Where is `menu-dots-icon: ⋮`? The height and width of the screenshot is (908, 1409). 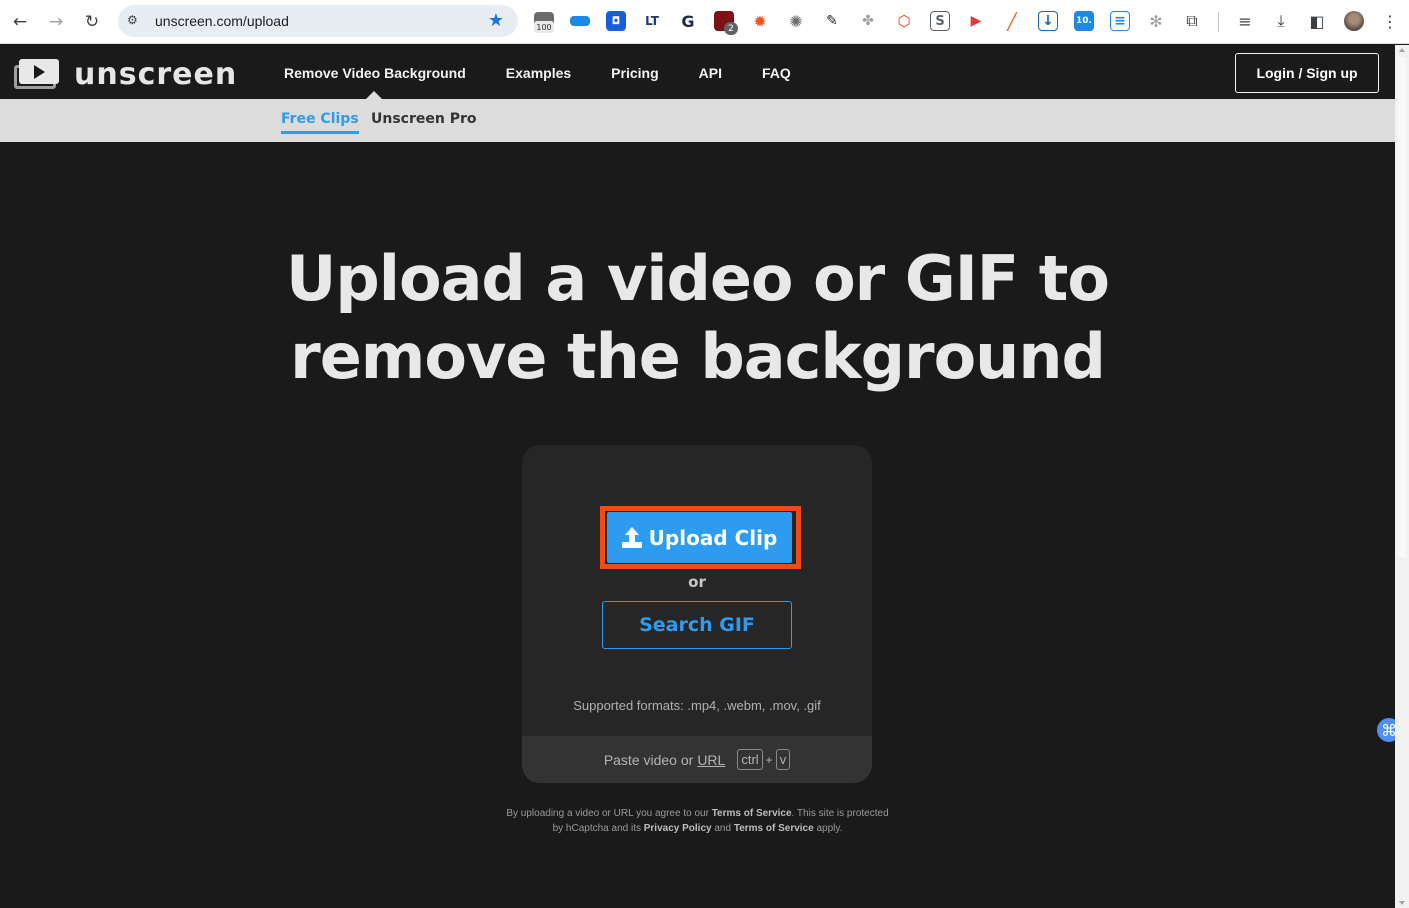 menu-dots-icon: ⋮ is located at coordinates (1390, 21).